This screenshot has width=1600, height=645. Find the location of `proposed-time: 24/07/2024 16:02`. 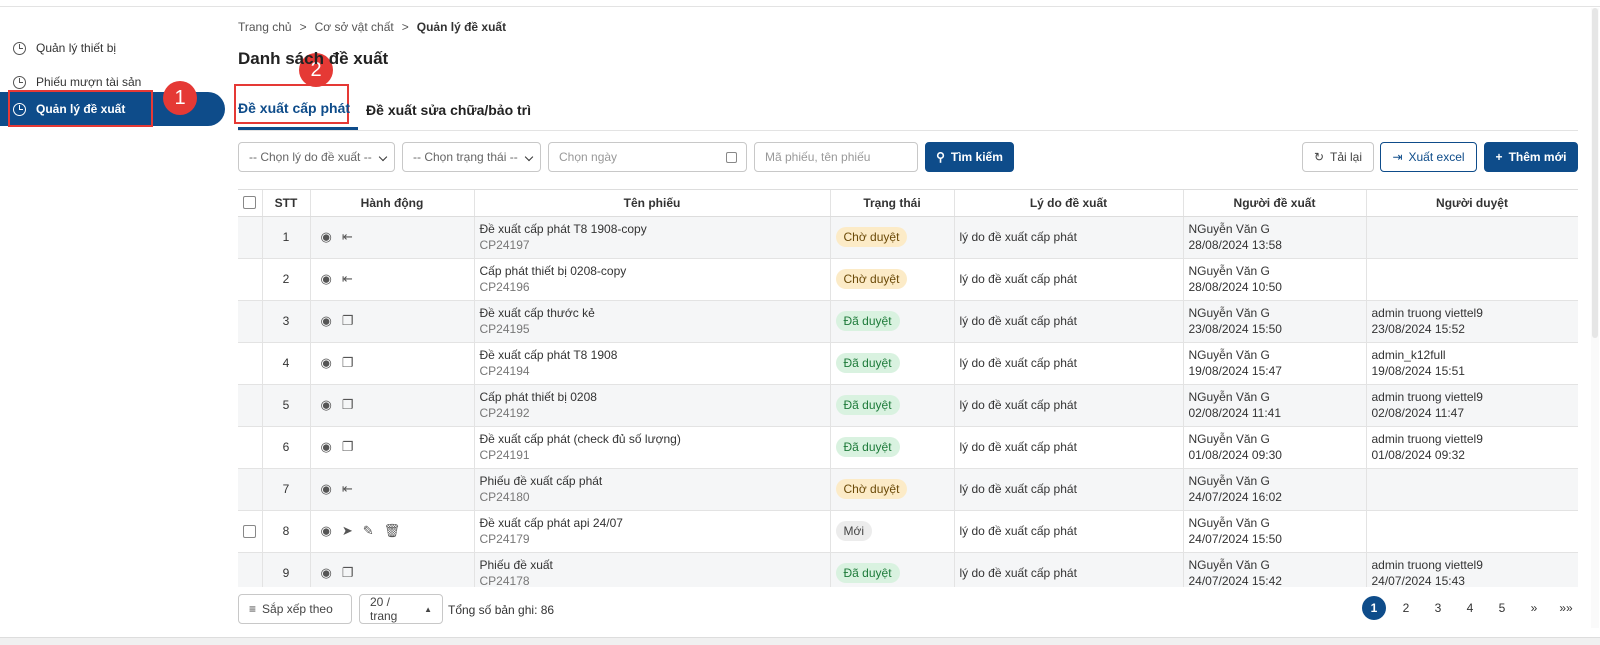

proposed-time: 24/07/2024 16:02 is located at coordinates (1235, 497).